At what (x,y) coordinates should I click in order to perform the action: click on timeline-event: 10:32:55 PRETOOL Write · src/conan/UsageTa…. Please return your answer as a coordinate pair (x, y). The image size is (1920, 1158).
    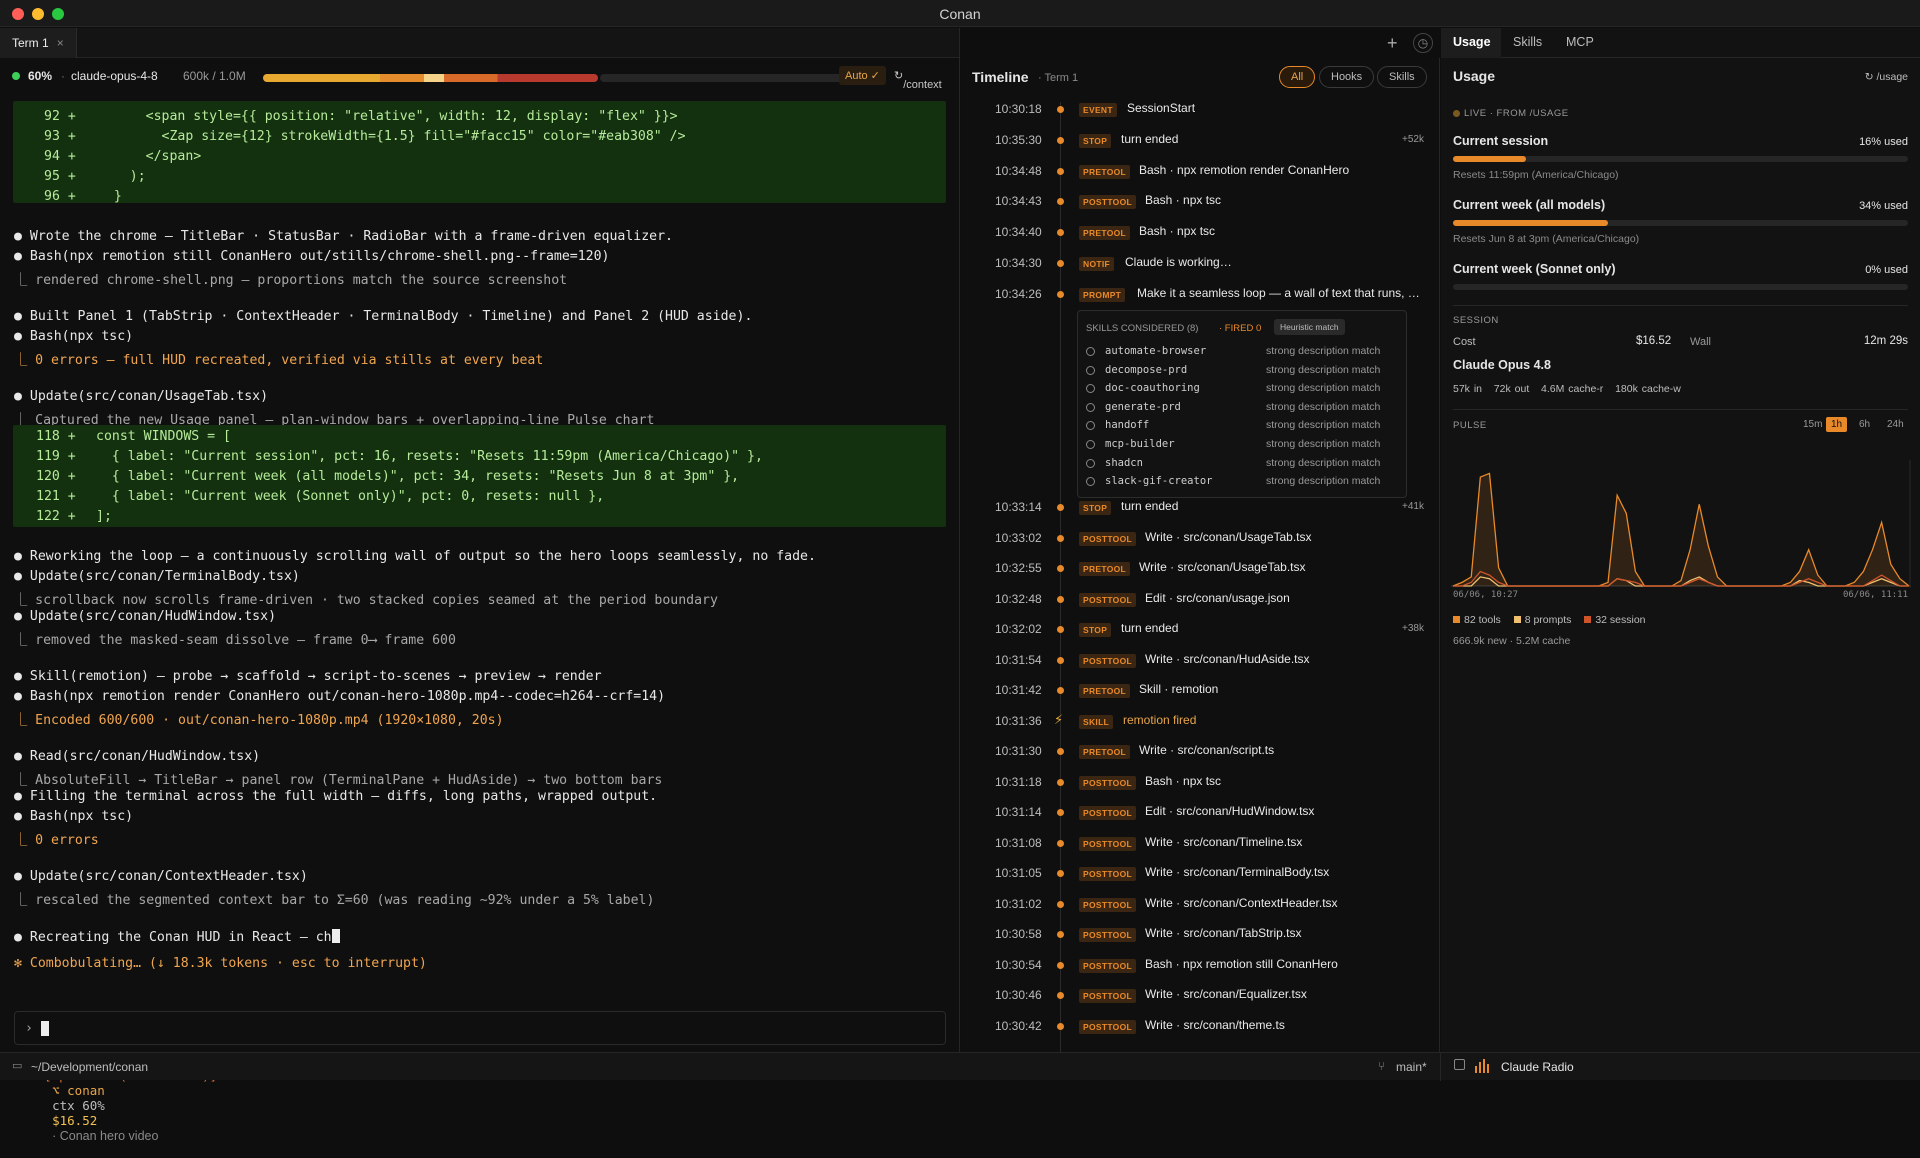
    Looking at the image, I should click on (1200, 569).